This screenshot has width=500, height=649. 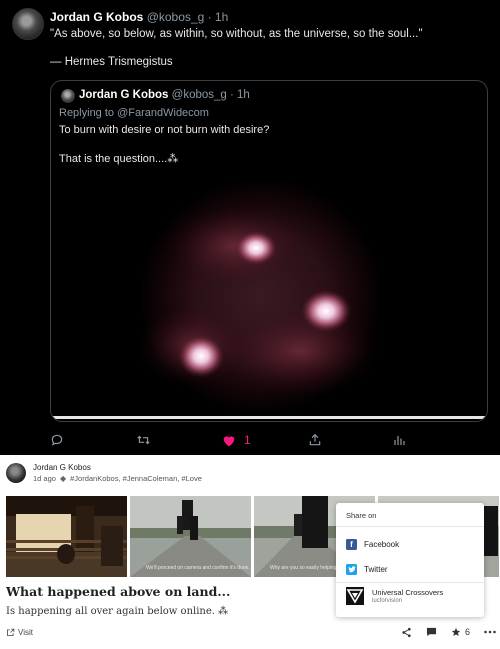 What do you see at coordinates (63, 478) in the screenshot?
I see `tag-icon: ◆` at bounding box center [63, 478].